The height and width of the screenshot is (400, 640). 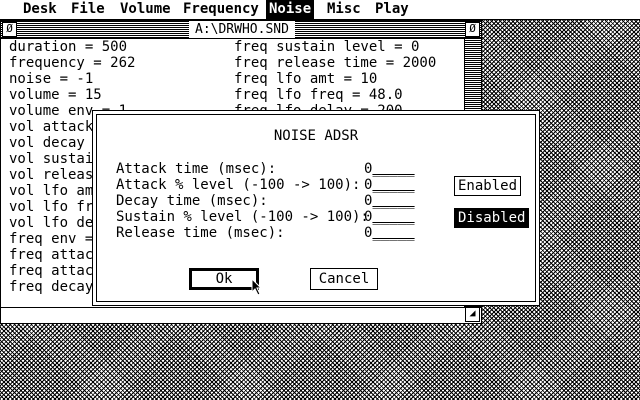 I want to click on attack-time-field: 0_____, so click(x=389, y=169).